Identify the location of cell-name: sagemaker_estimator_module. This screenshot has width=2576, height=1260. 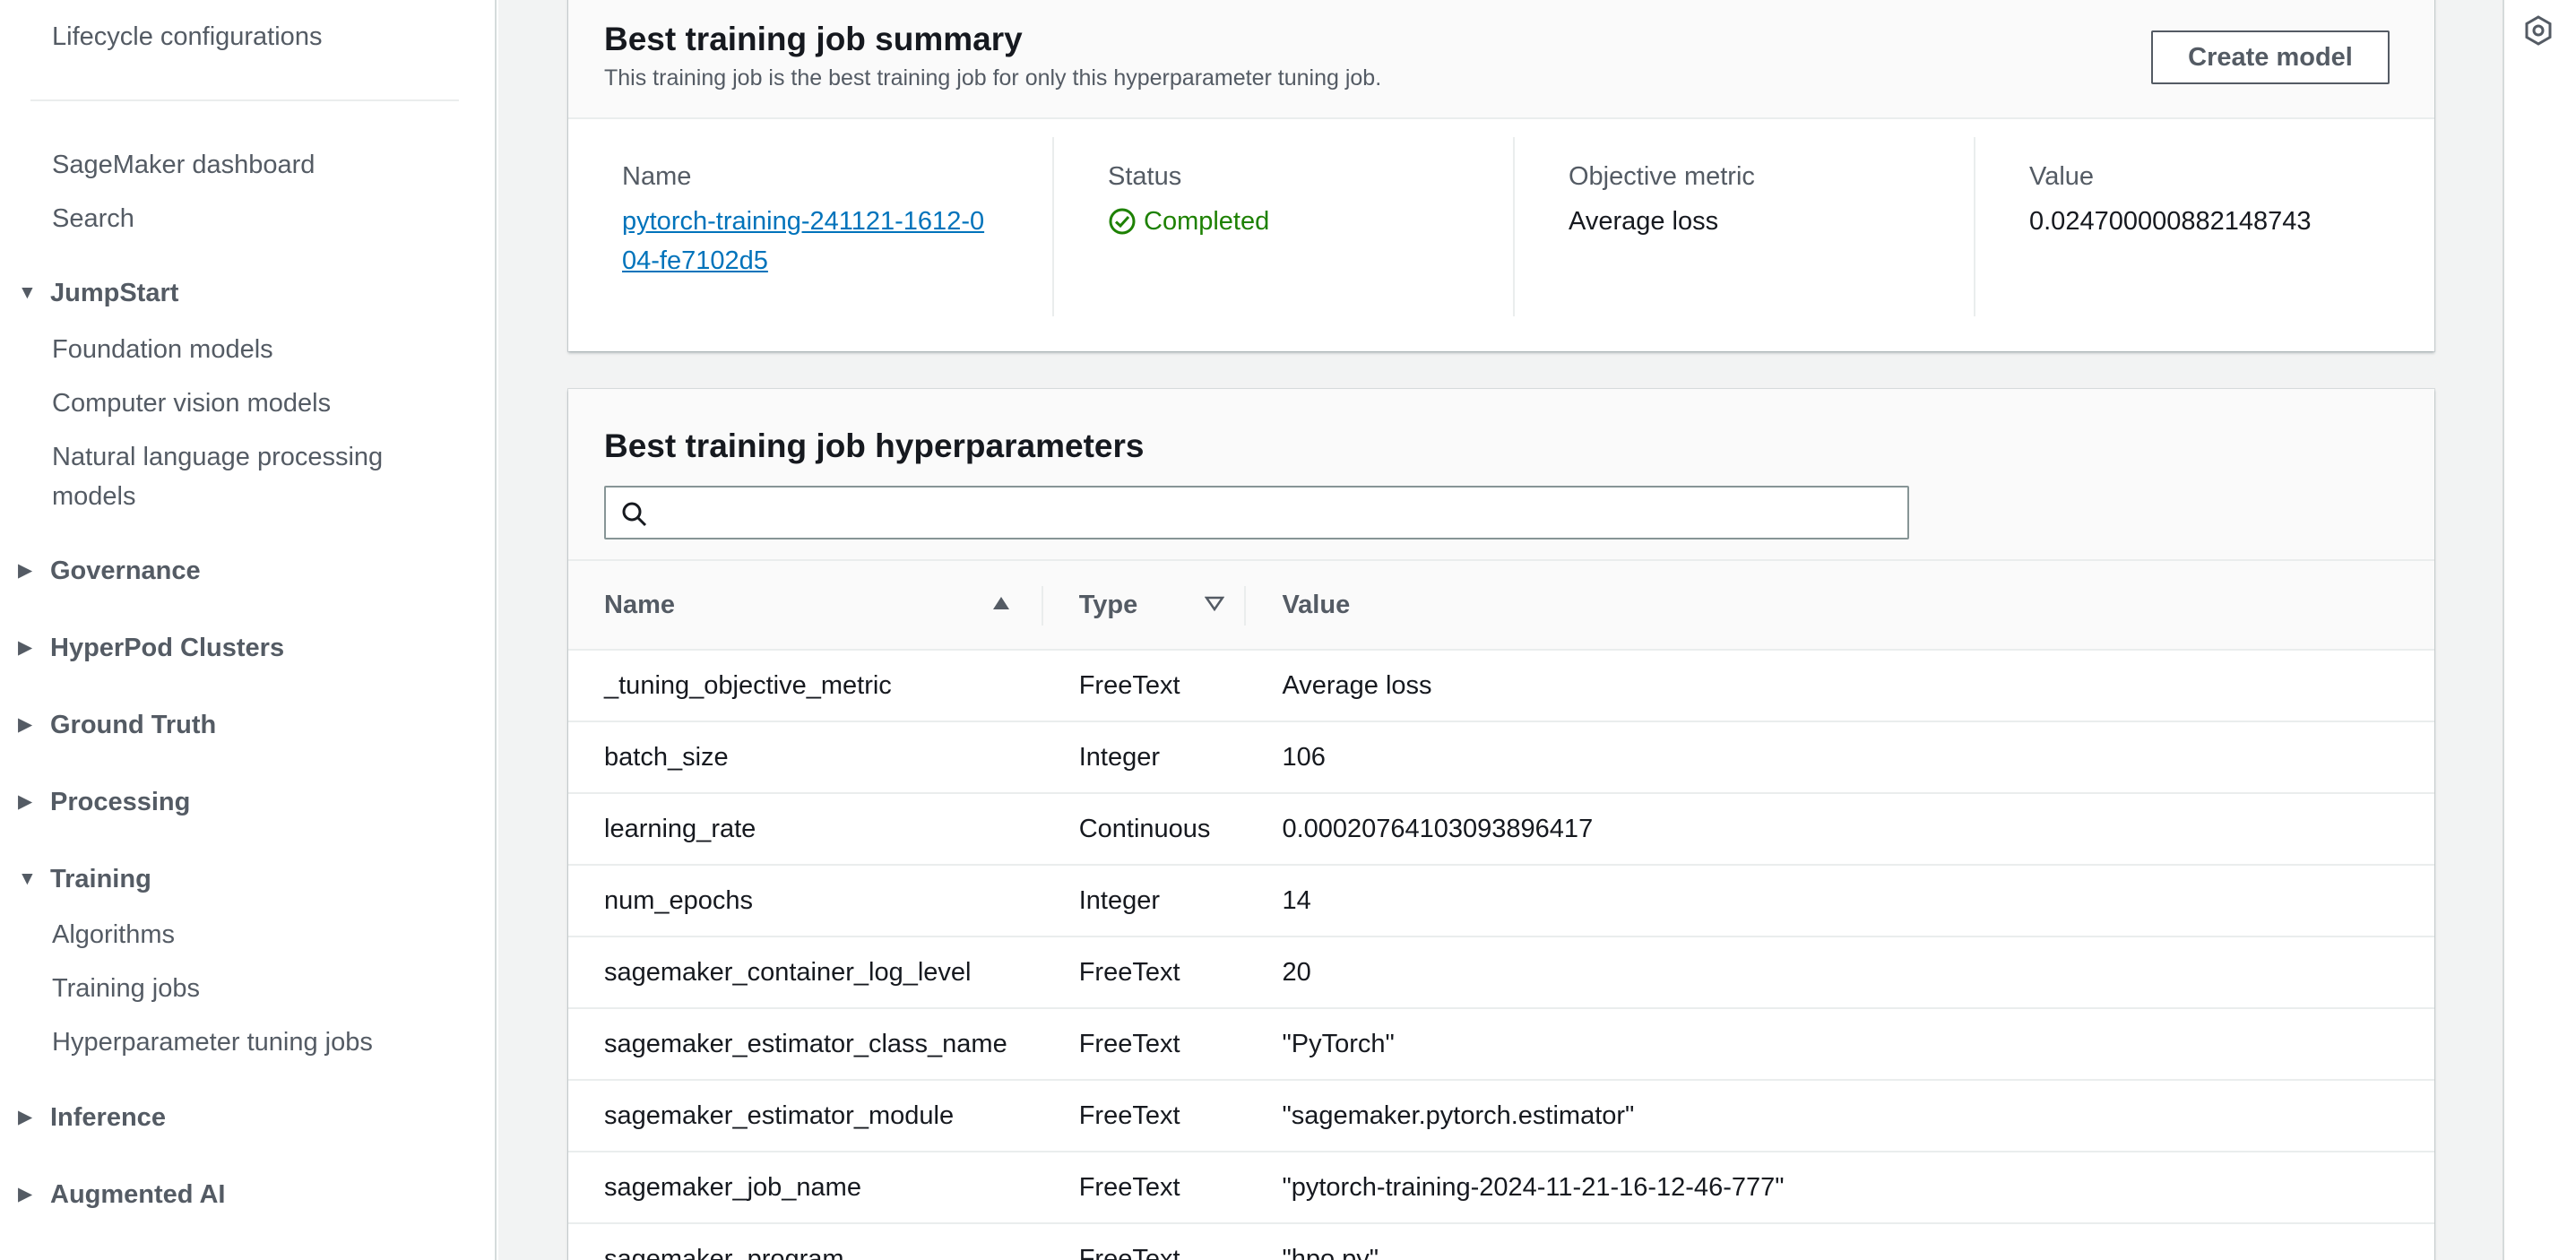
(779, 1115).